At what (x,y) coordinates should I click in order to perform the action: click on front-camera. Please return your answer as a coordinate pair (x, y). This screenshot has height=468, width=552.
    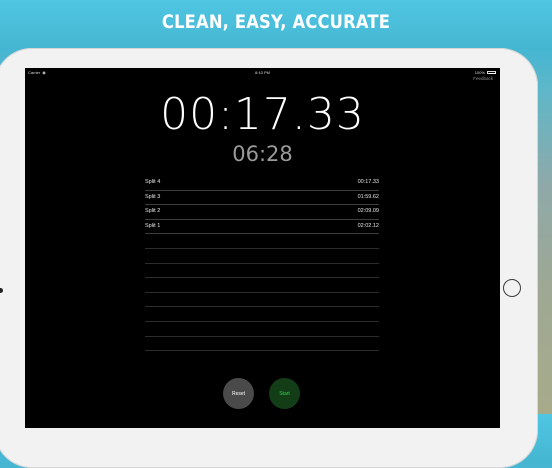
    Looking at the image, I should click on (1, 290).